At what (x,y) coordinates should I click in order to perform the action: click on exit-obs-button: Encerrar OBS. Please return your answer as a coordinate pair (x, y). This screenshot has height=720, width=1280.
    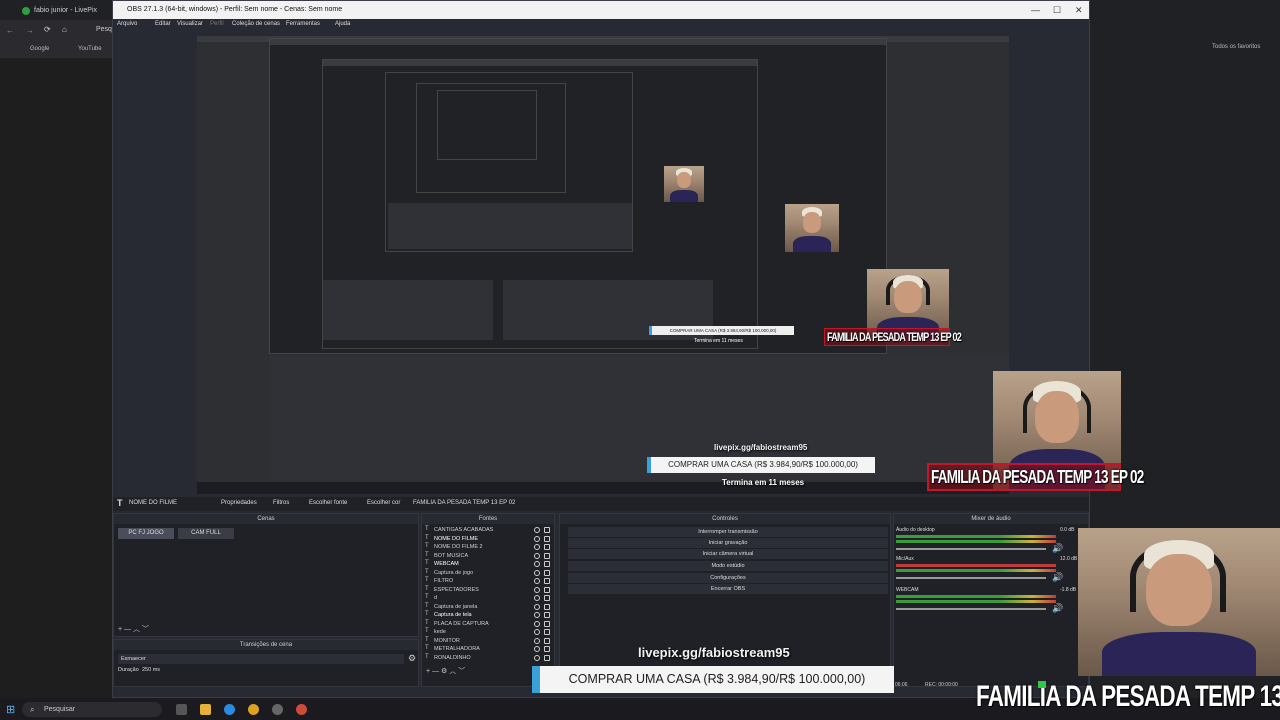
    Looking at the image, I should click on (728, 589).